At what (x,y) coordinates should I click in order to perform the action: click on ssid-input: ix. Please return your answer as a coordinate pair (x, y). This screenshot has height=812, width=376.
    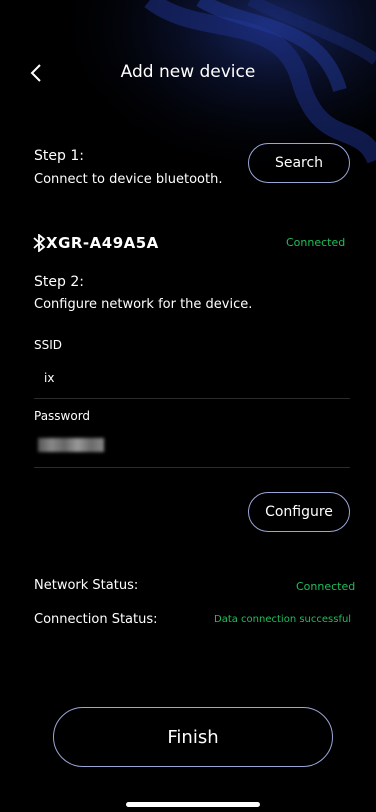
    Looking at the image, I should click on (49, 378).